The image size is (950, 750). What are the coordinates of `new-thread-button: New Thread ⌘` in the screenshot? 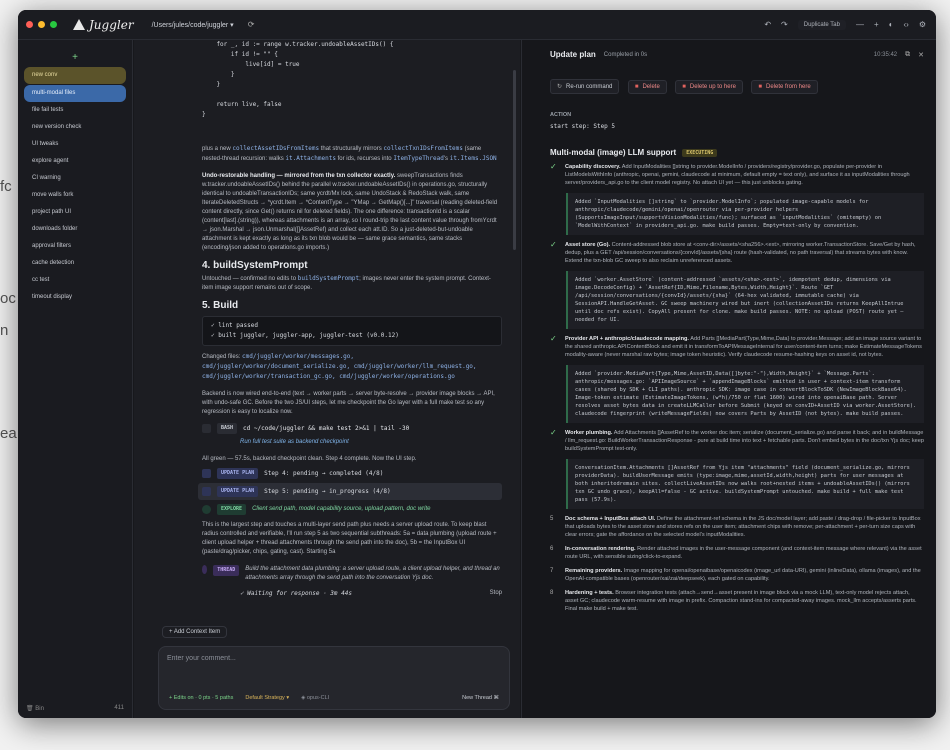 It's located at (480, 698).